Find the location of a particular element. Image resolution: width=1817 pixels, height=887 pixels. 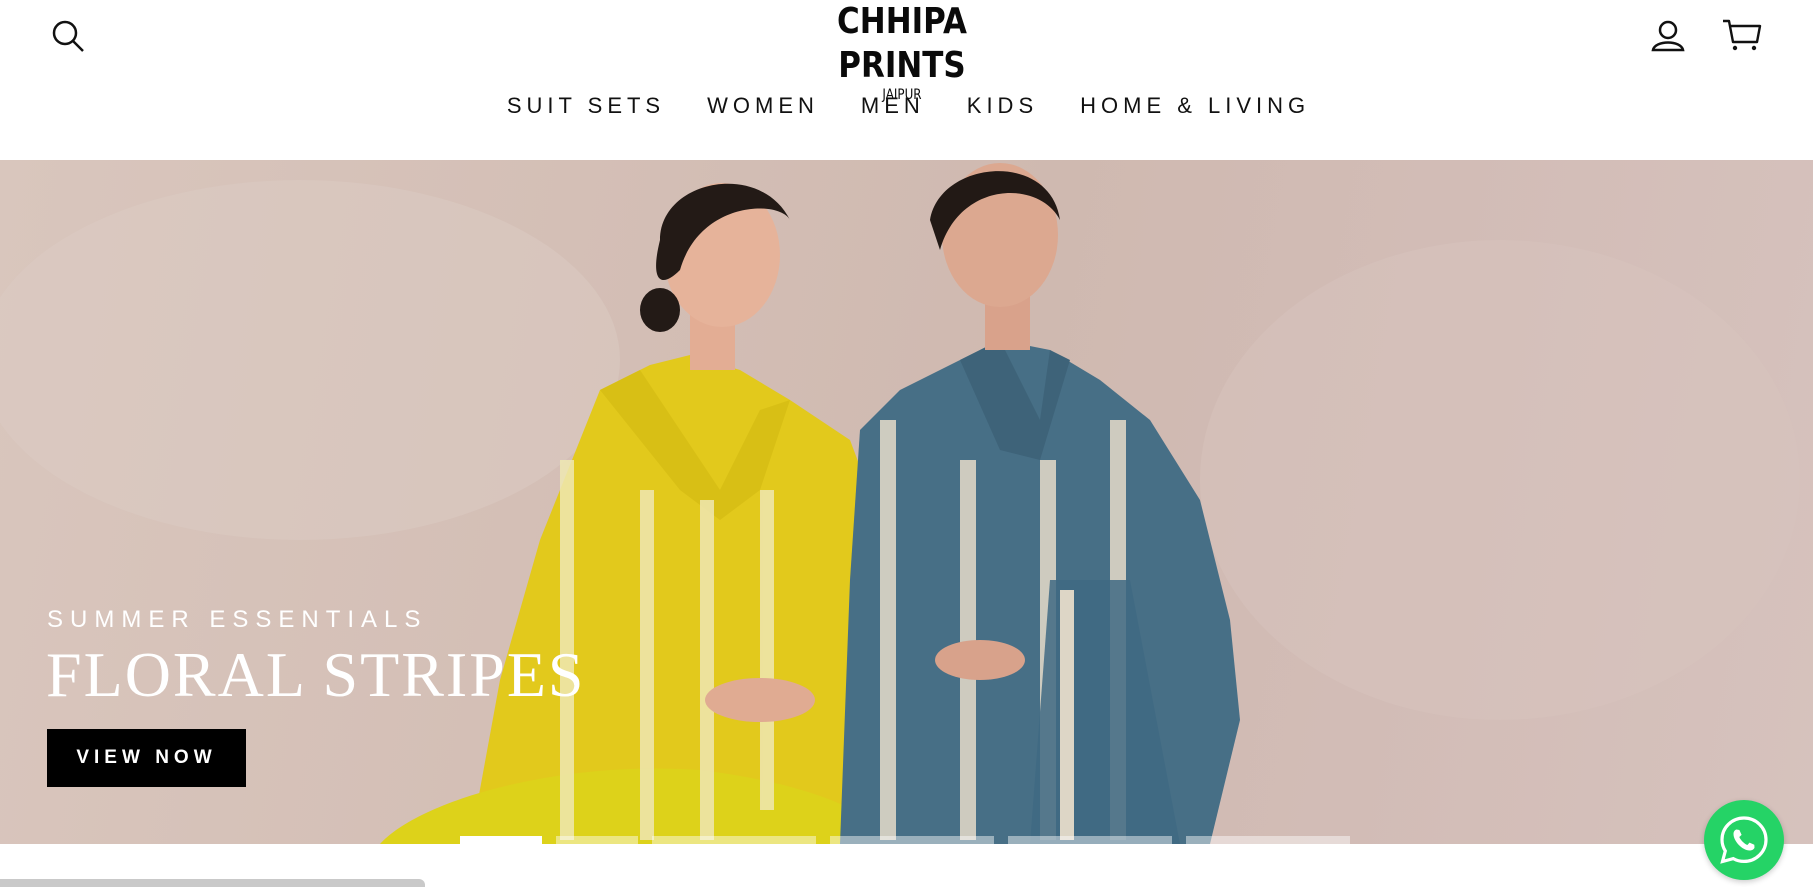

cart-icon is located at coordinates (1742, 35).